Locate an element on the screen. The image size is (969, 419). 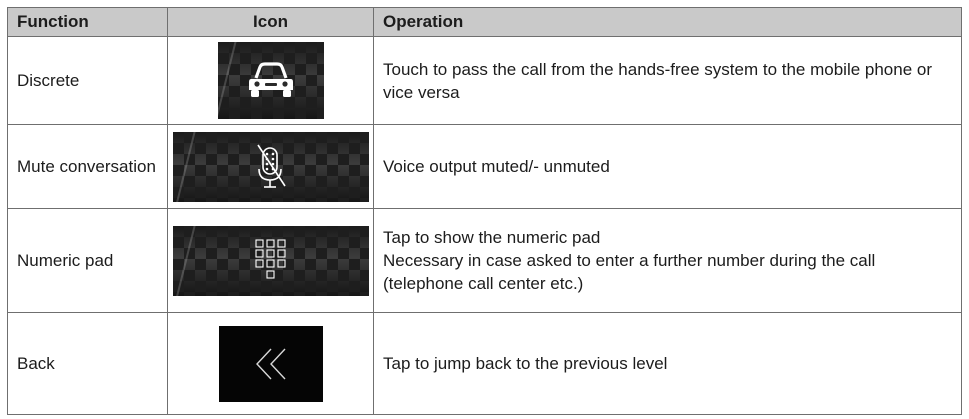
car-icon is located at coordinates (270, 79).